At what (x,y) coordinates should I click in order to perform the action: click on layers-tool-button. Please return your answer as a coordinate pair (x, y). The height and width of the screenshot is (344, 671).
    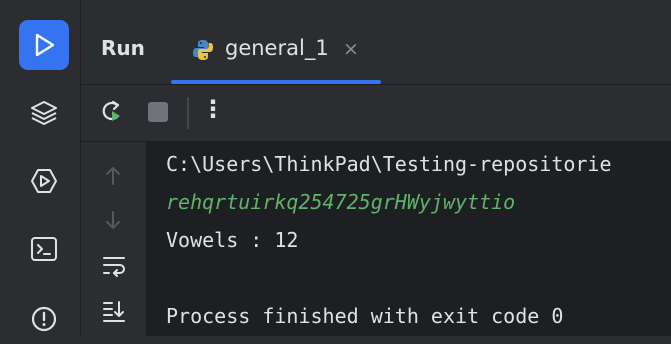
    Looking at the image, I should click on (44, 113).